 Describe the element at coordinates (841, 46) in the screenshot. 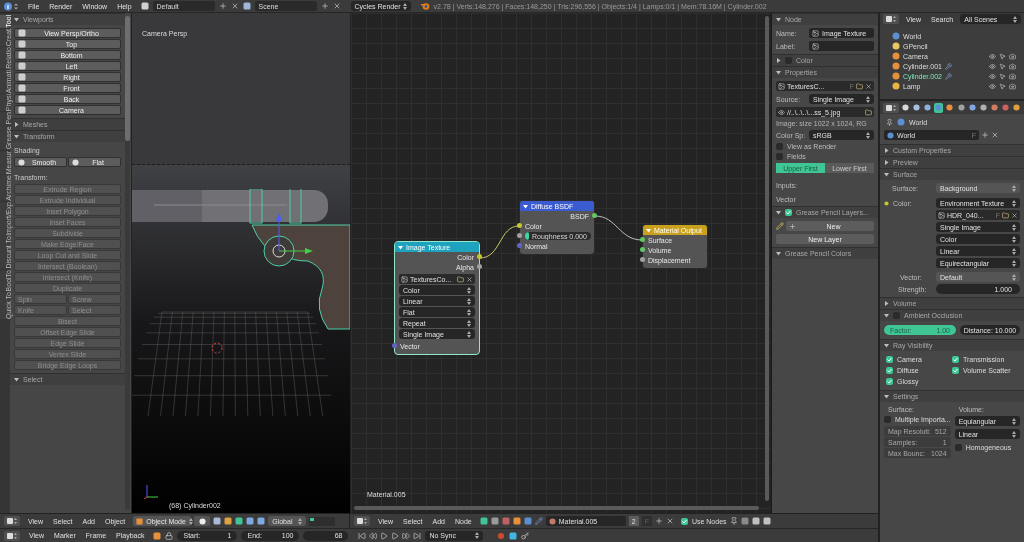

I see `label-field` at that location.